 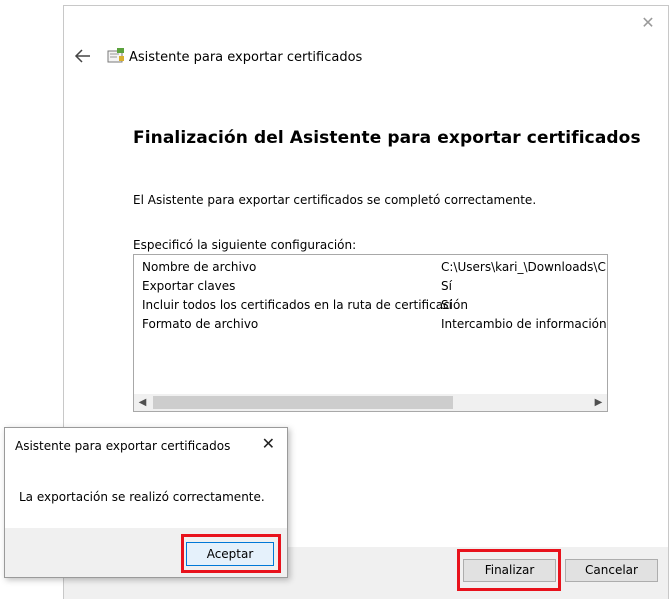 I want to click on wizard-title: Asistente para exportar certificados, so click(x=246, y=57).